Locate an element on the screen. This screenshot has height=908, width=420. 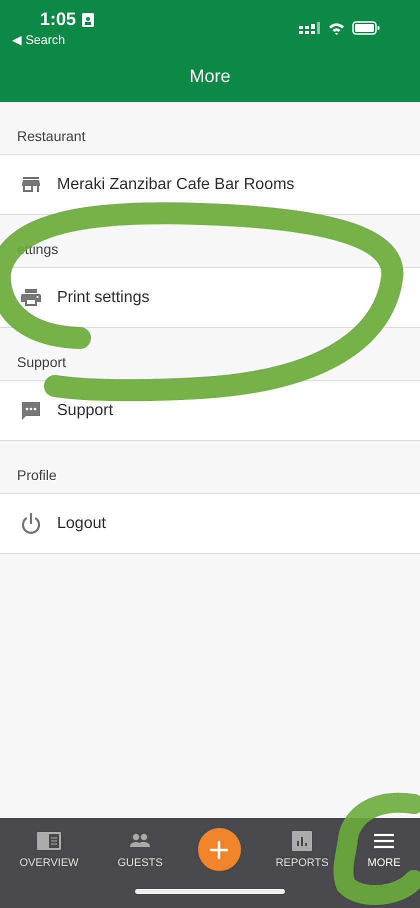
section-header: Restaurant is located at coordinates (51, 136).